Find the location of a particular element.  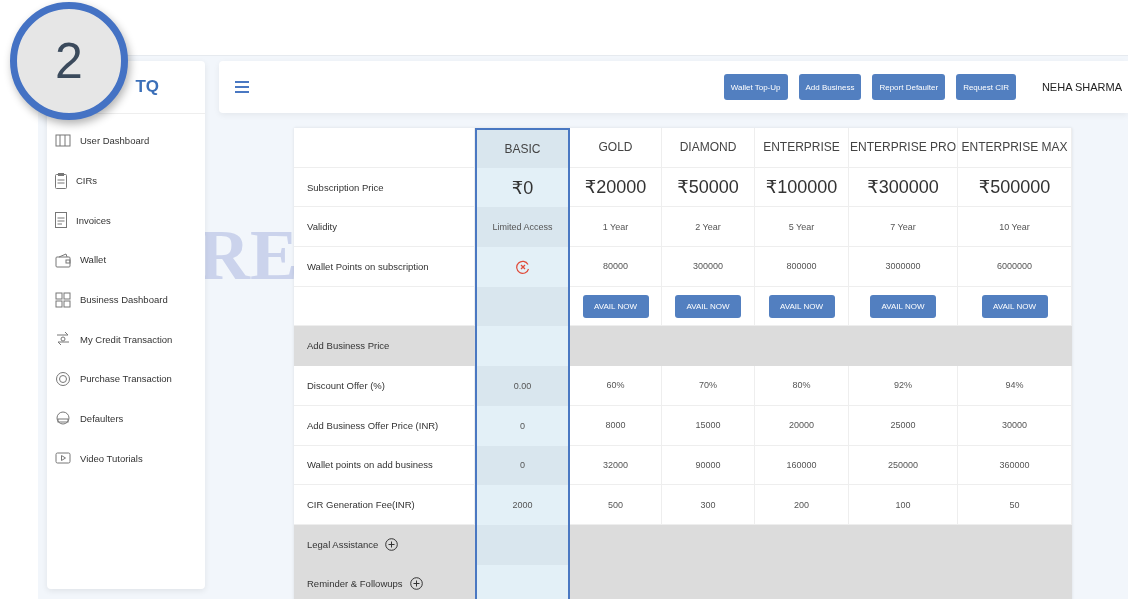

plan-name: ENTERPRISE PRO is located at coordinates (903, 148).